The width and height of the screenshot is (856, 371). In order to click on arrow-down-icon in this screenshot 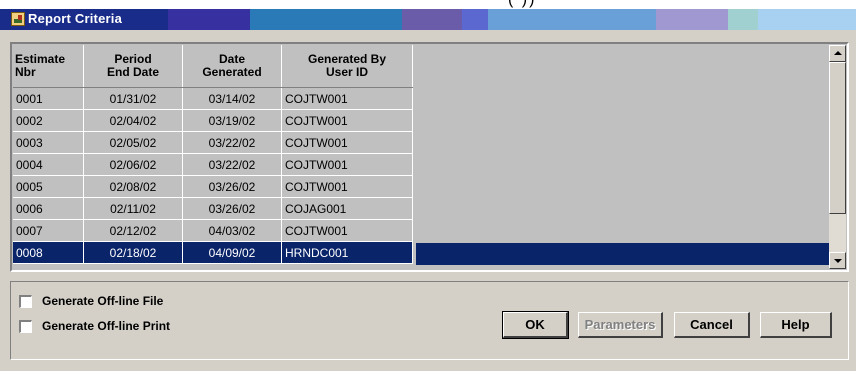, I will do `click(838, 261)`.